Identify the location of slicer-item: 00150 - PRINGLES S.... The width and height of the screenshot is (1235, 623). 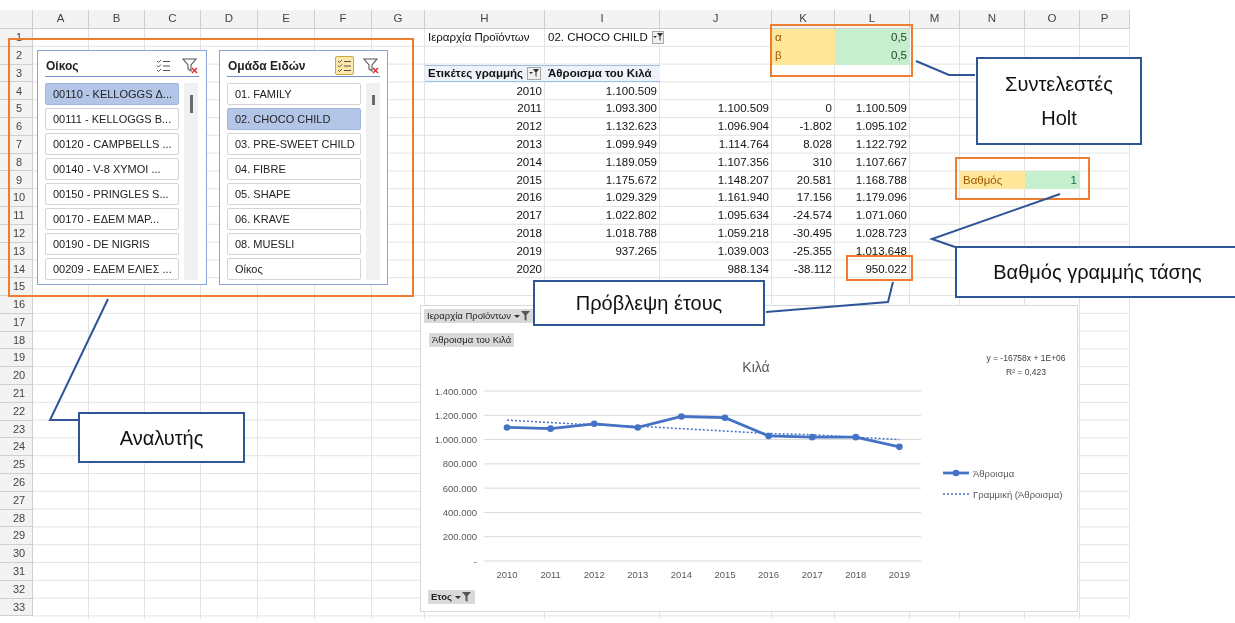
(112, 194).